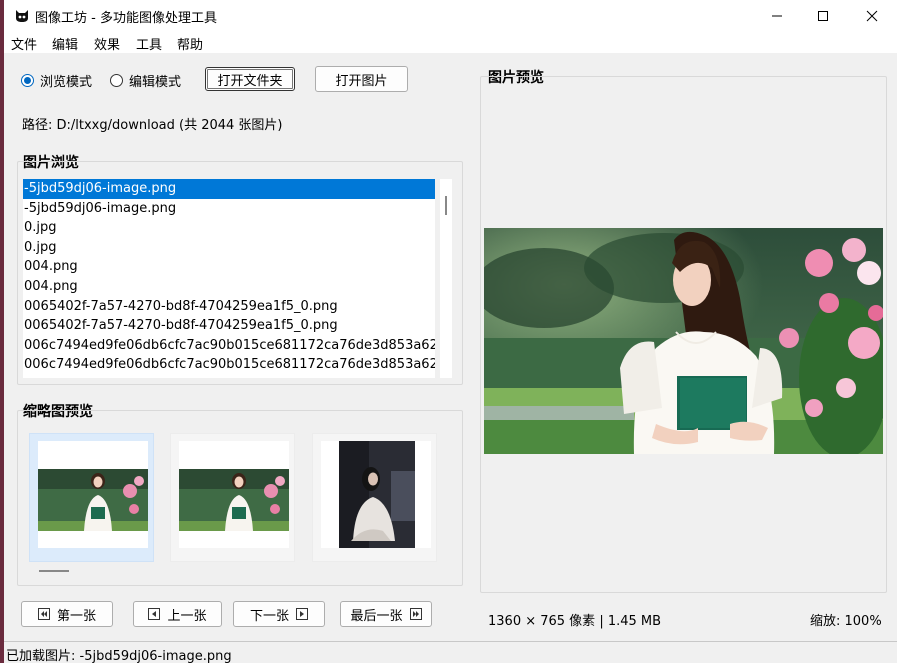 The width and height of the screenshot is (897, 663). What do you see at coordinates (119, 656) in the screenshot?
I see `status-text: 已加载图片: -5jbd59dj06-image.png` at bounding box center [119, 656].